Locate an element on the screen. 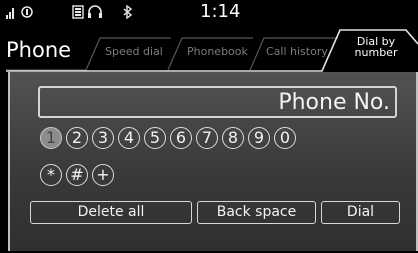 The width and height of the screenshot is (418, 253). phone-number-display: Phone No. is located at coordinates (217, 102).